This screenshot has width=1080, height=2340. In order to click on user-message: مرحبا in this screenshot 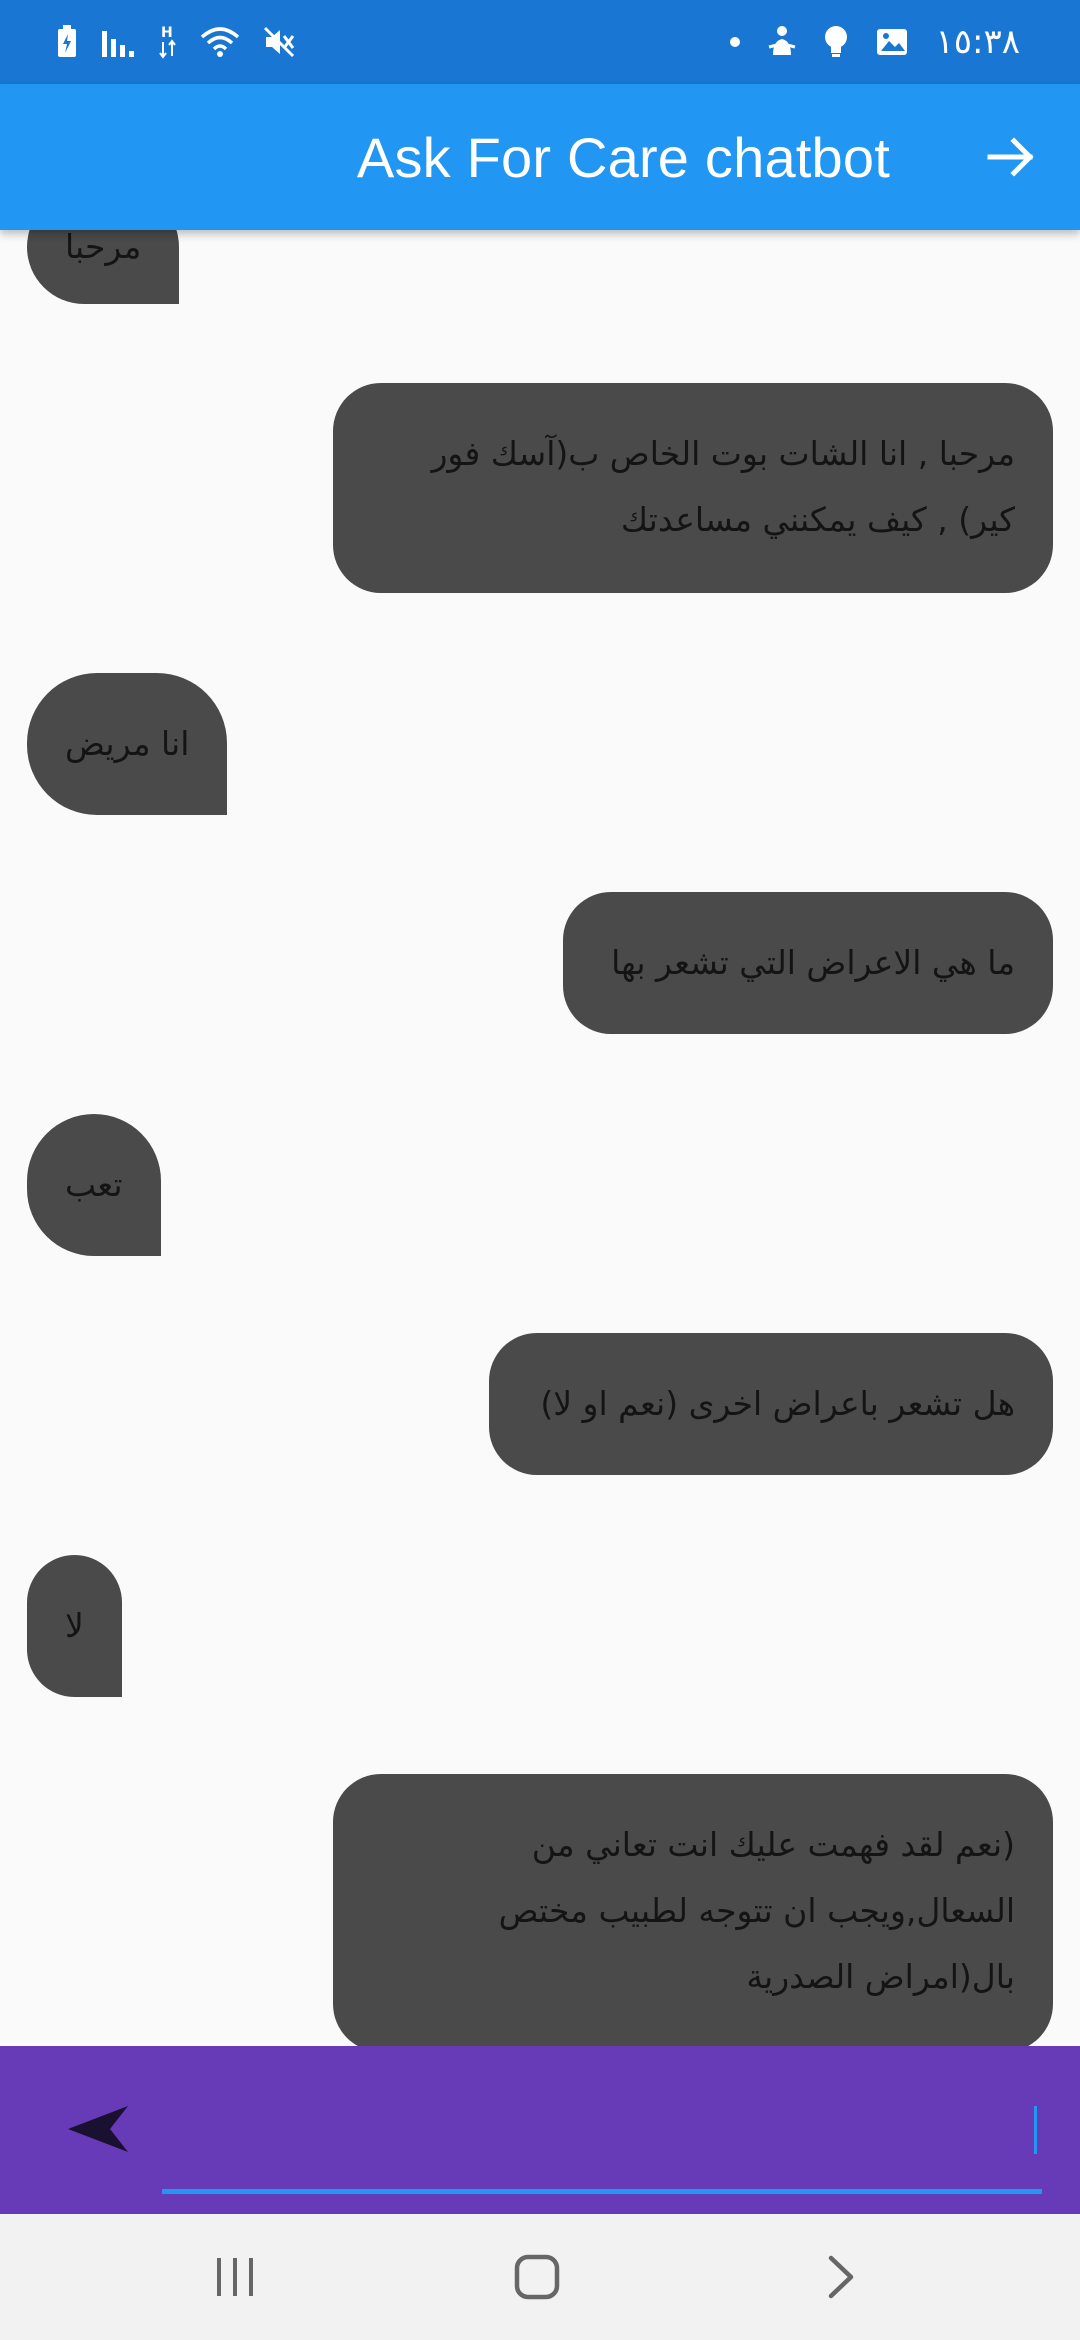, I will do `click(103, 267)`.